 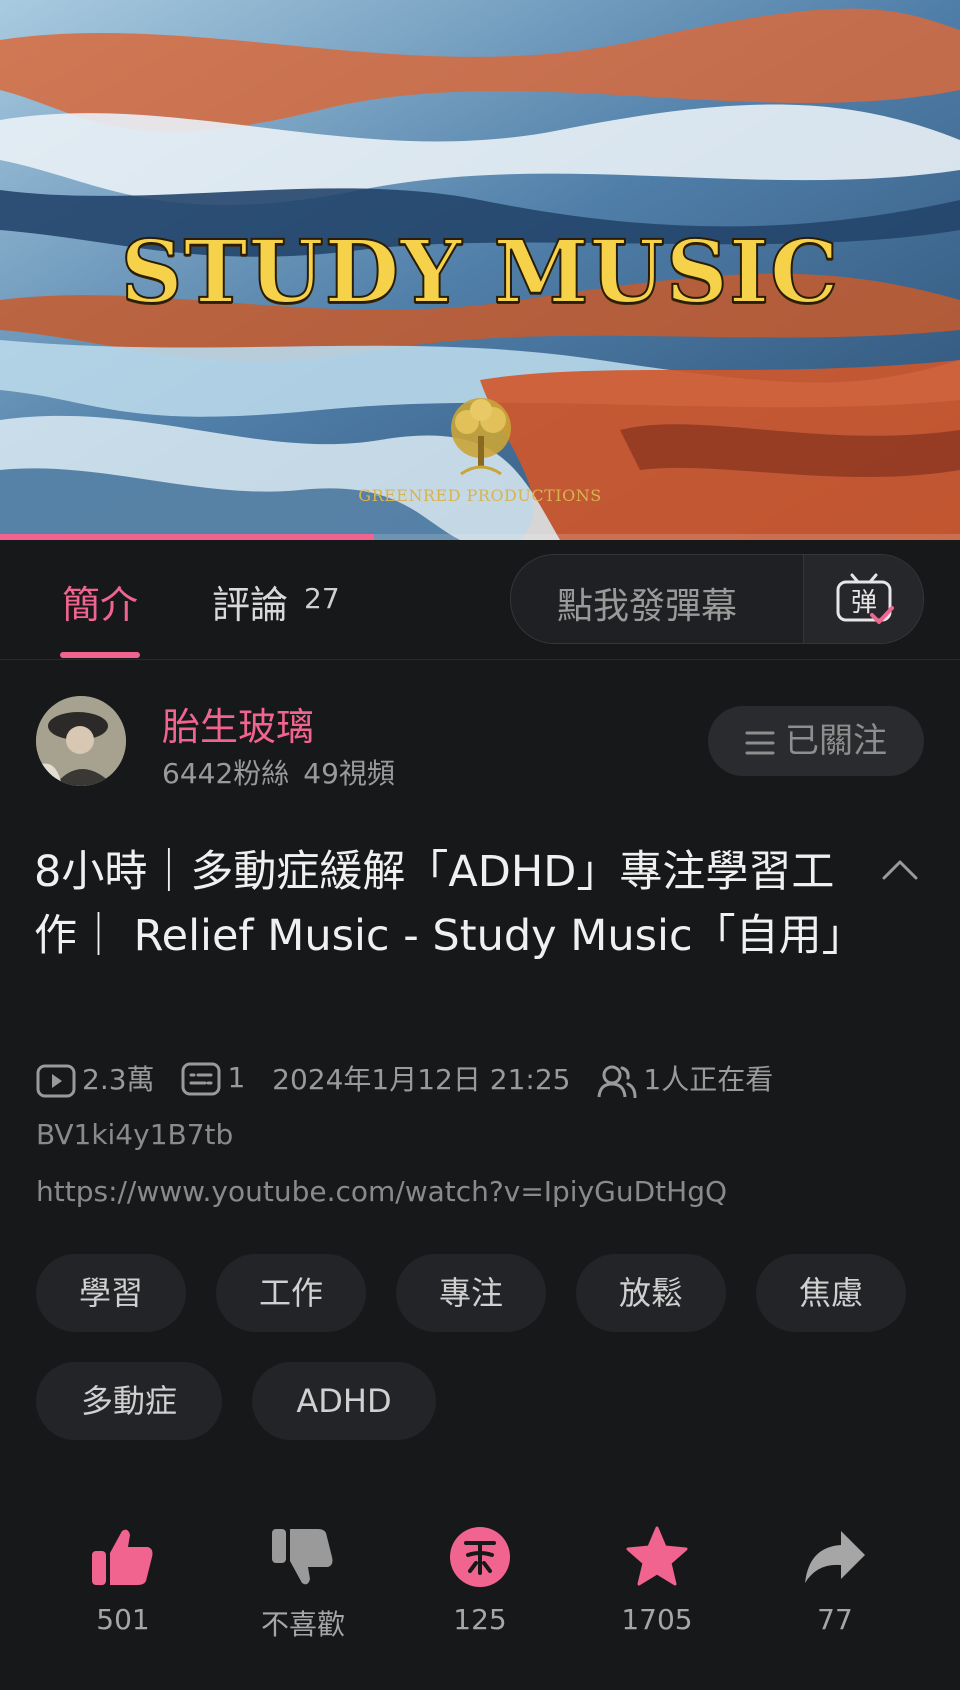 I want to click on author-stats: 6442粉絲 49視頻, so click(x=285, y=772).